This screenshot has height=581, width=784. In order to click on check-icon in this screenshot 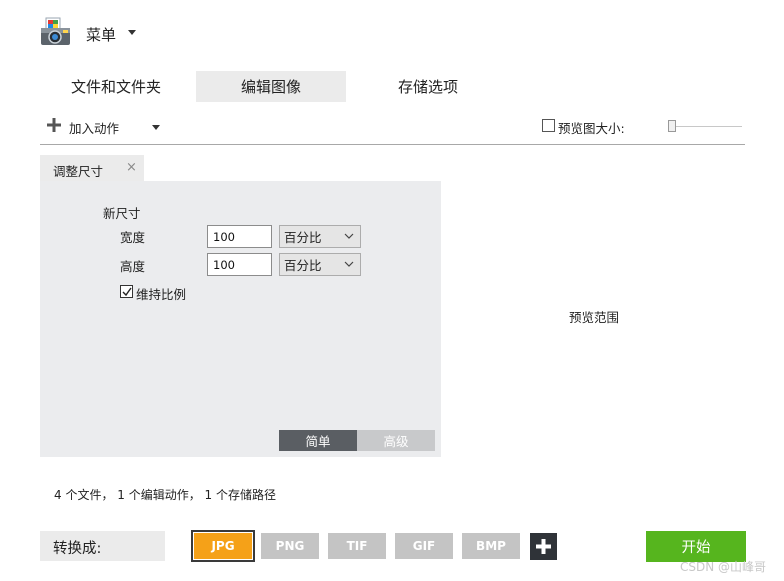, I will do `click(127, 292)`.